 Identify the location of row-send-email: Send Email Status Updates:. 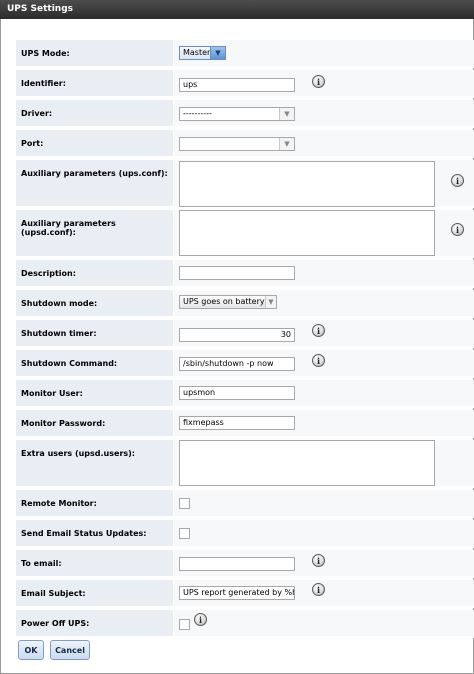
(245, 534).